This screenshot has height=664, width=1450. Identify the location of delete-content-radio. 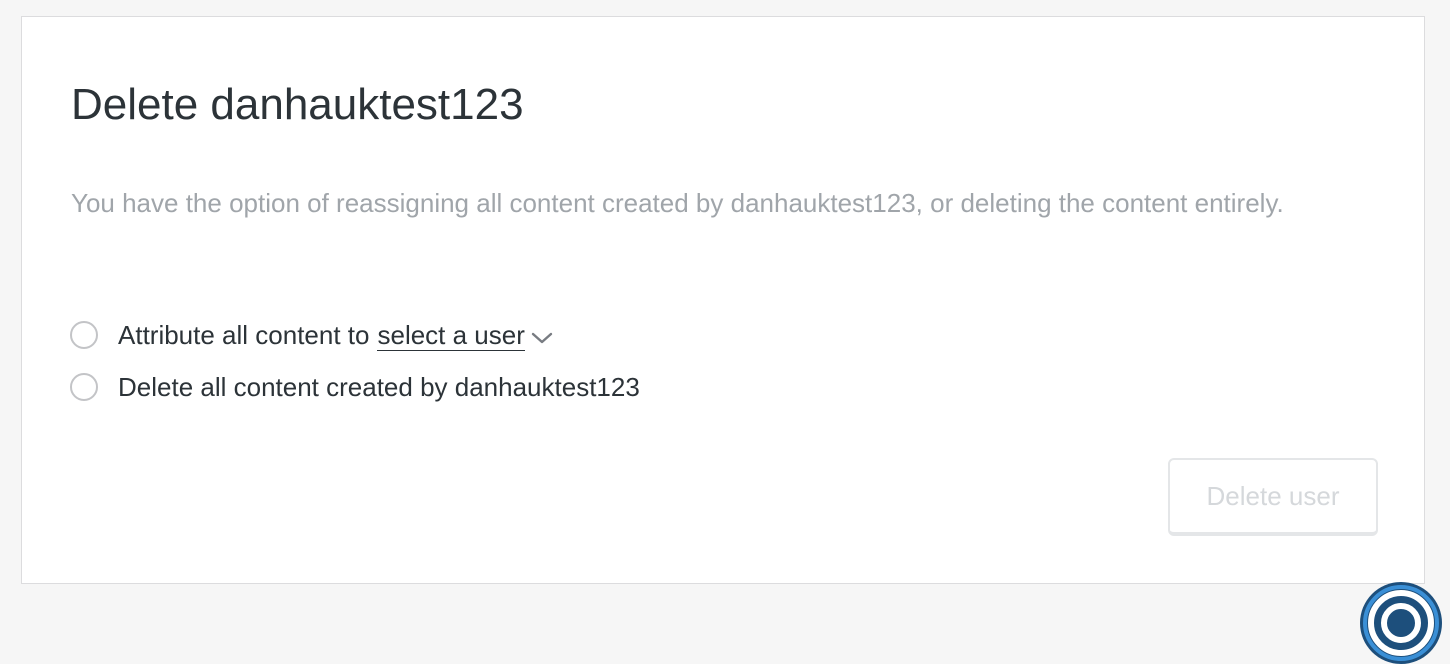
(84, 387).